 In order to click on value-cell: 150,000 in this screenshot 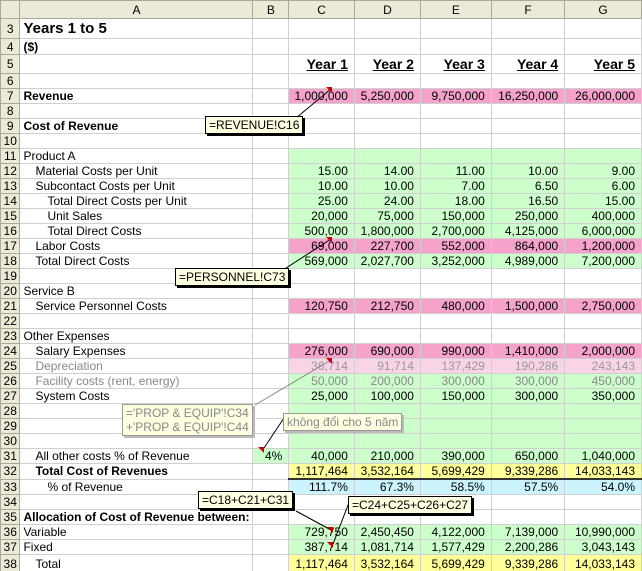, I will do `click(455, 216)`.